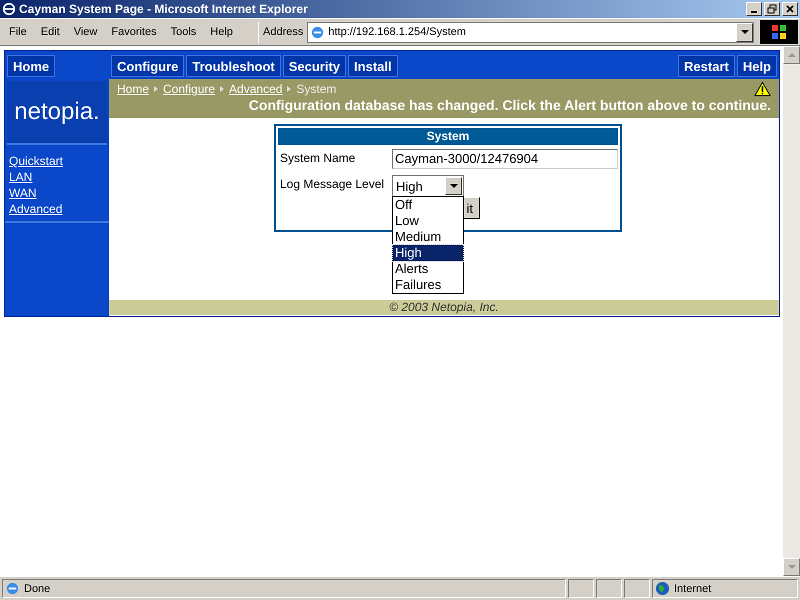 The height and width of the screenshot is (600, 800). Describe the element at coordinates (283, 32) in the screenshot. I see `address-label: Address` at that location.